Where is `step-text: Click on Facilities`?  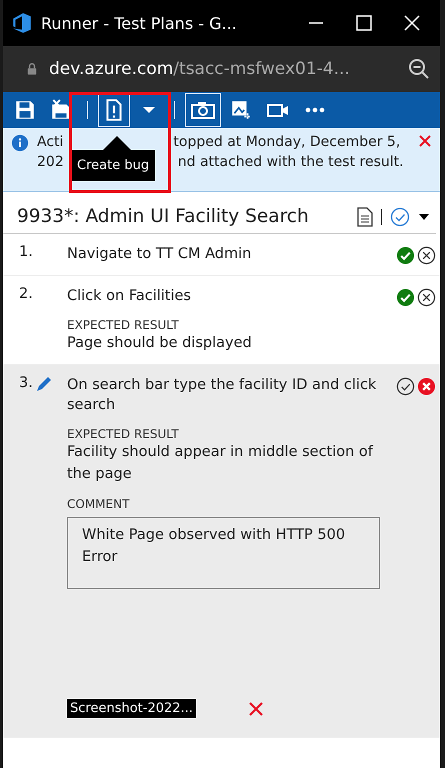 step-text: Click on Facilities is located at coordinates (129, 296).